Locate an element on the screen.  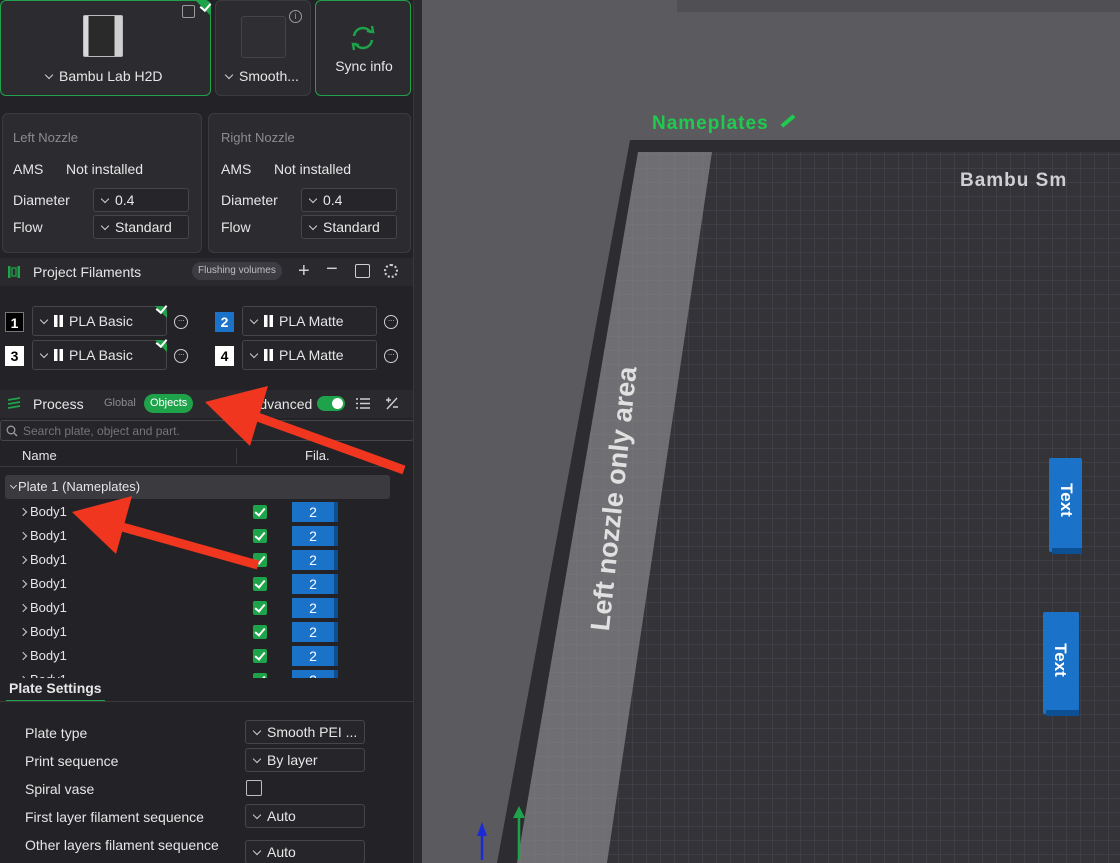
column-name-header: Name is located at coordinates (39, 455).